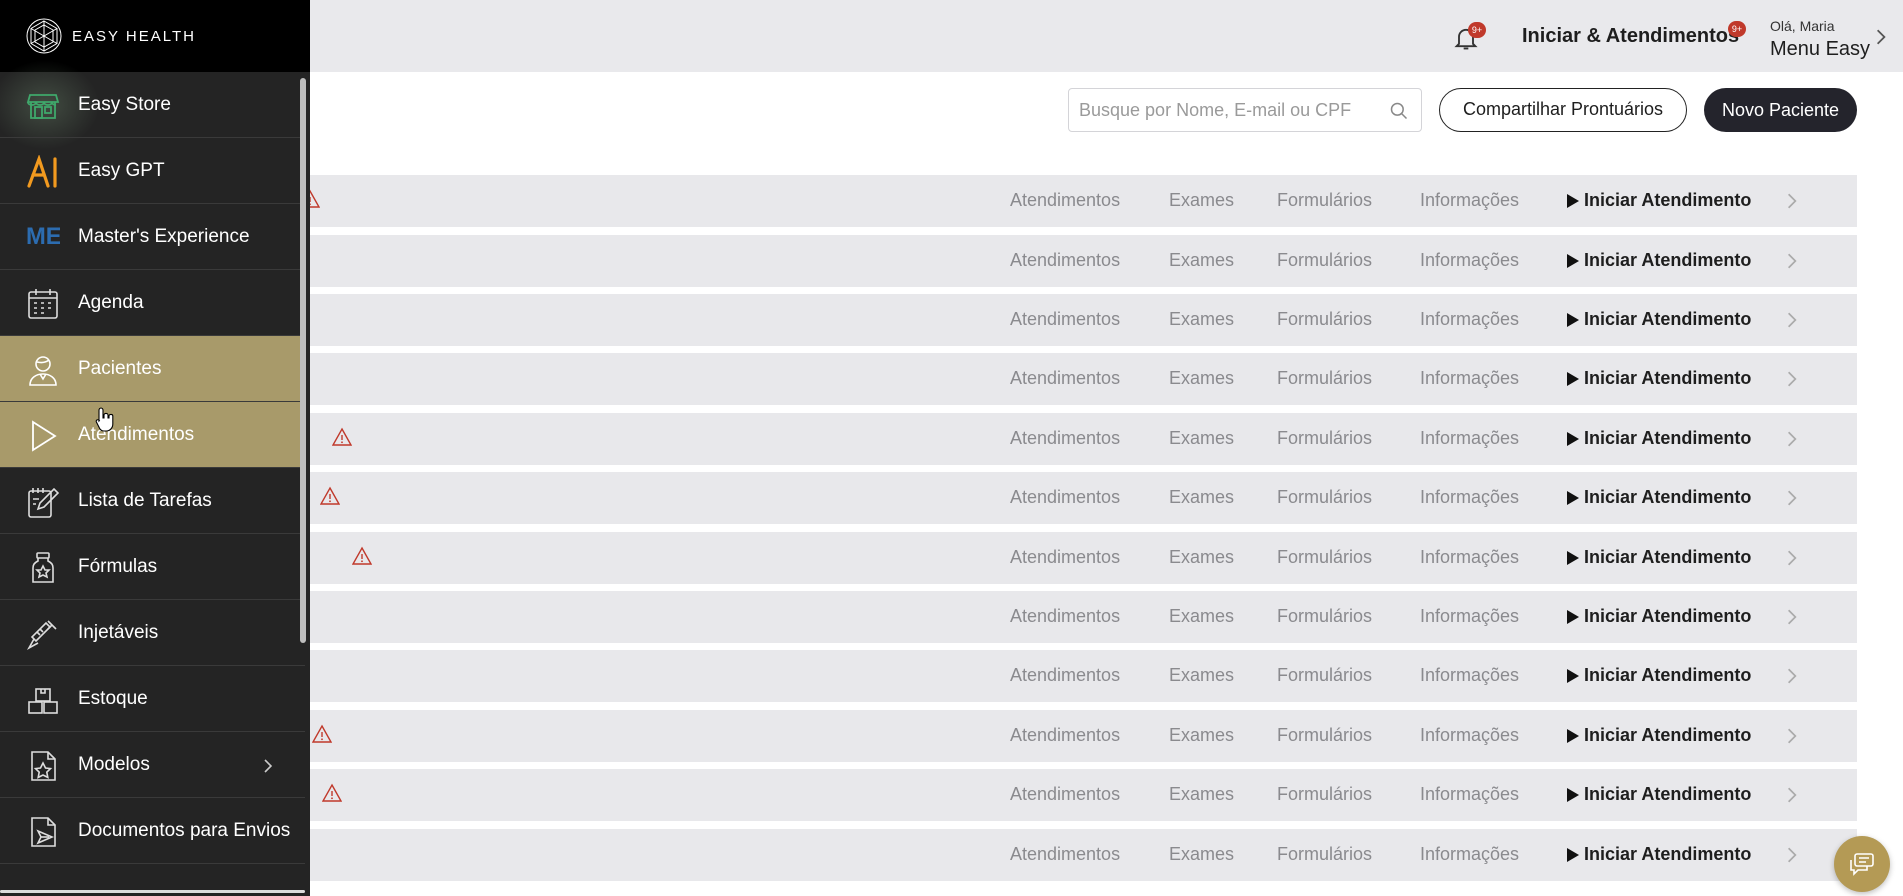 The image size is (1903, 896). I want to click on sidebar-item-lista-de-tarefas: Lista de Tarefas, so click(152, 501).